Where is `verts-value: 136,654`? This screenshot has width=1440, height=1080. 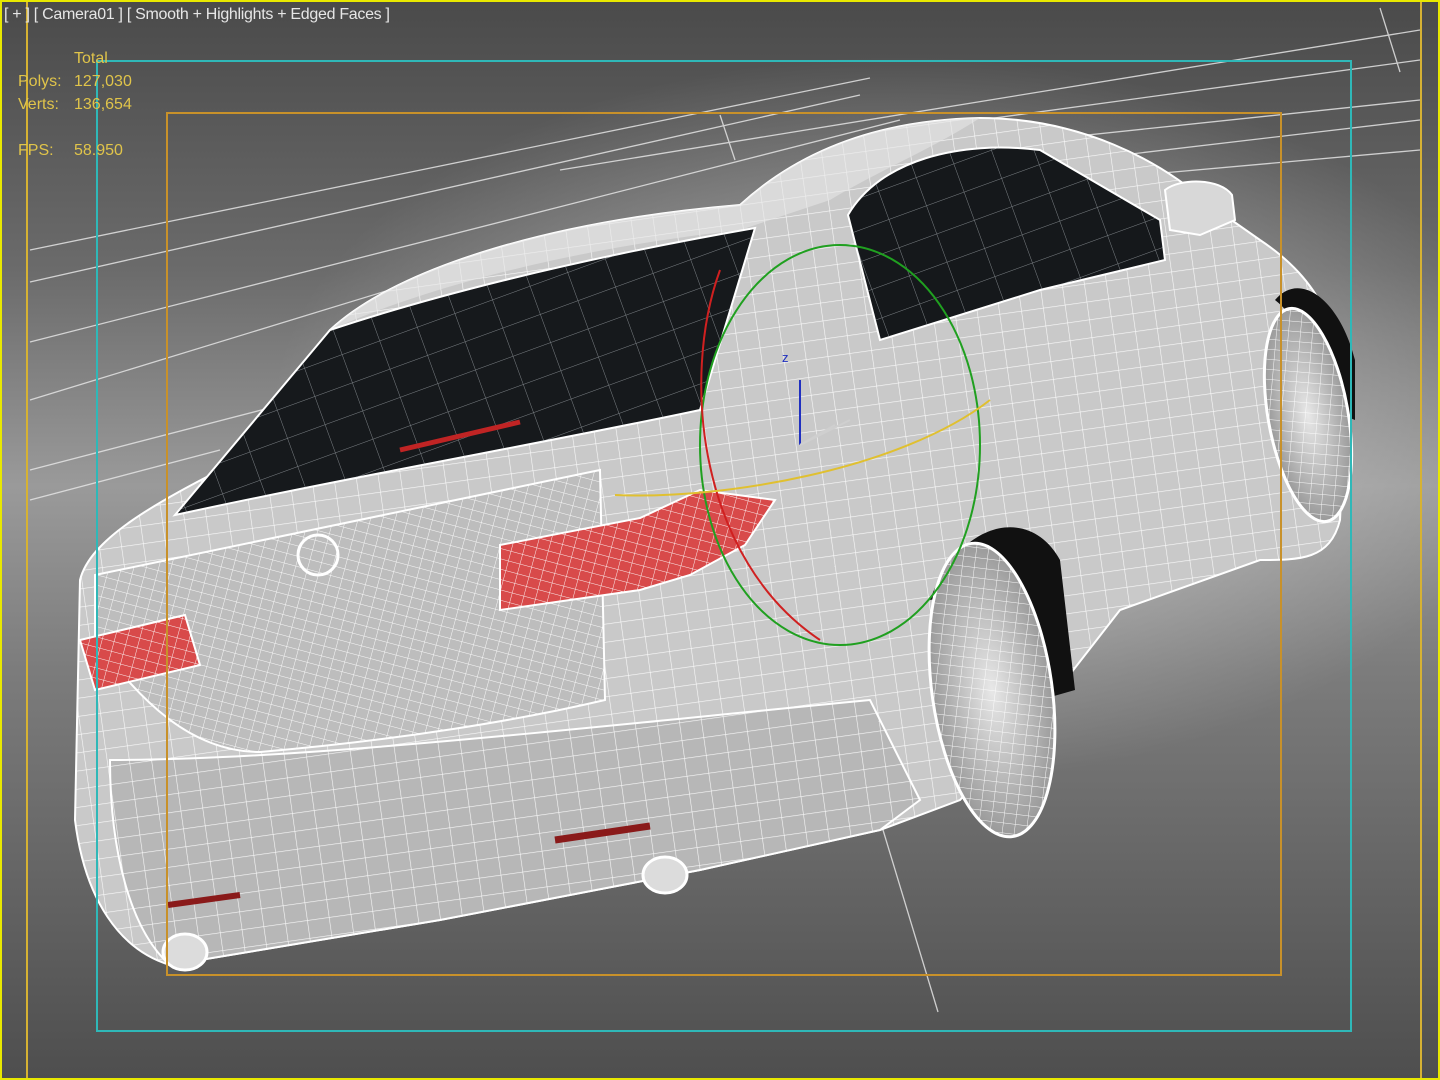 verts-value: 136,654 is located at coordinates (103, 104).